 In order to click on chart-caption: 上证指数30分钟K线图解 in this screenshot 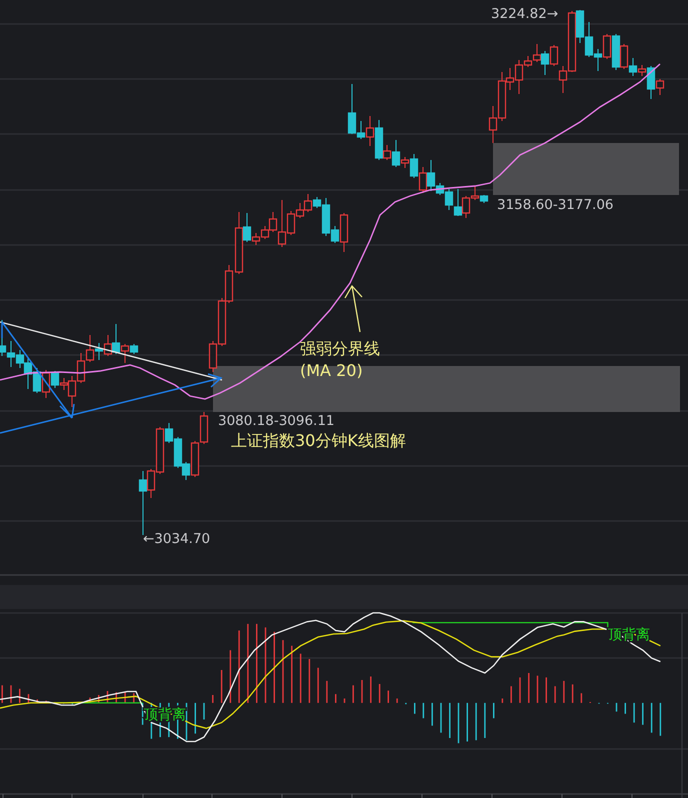, I will do `click(318, 440)`.